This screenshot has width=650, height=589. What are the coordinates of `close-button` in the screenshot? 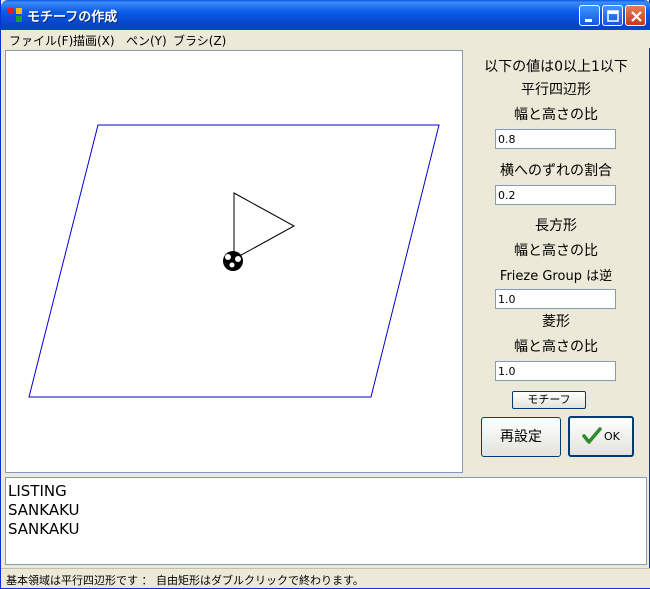 It's located at (635, 15).